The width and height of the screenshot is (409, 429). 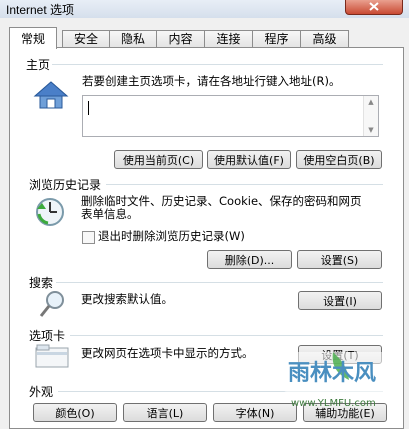 I want to click on delete-on-exit-label: 退出时删除浏览历史记录(W), so click(x=171, y=236).